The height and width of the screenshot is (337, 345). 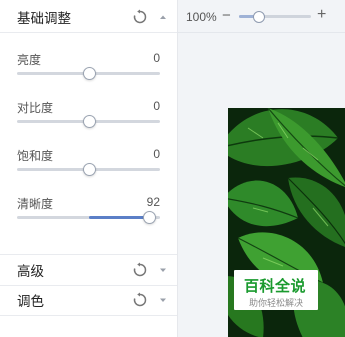 I want to click on slider-clarity: 清晰度 92, so click(x=88, y=215).